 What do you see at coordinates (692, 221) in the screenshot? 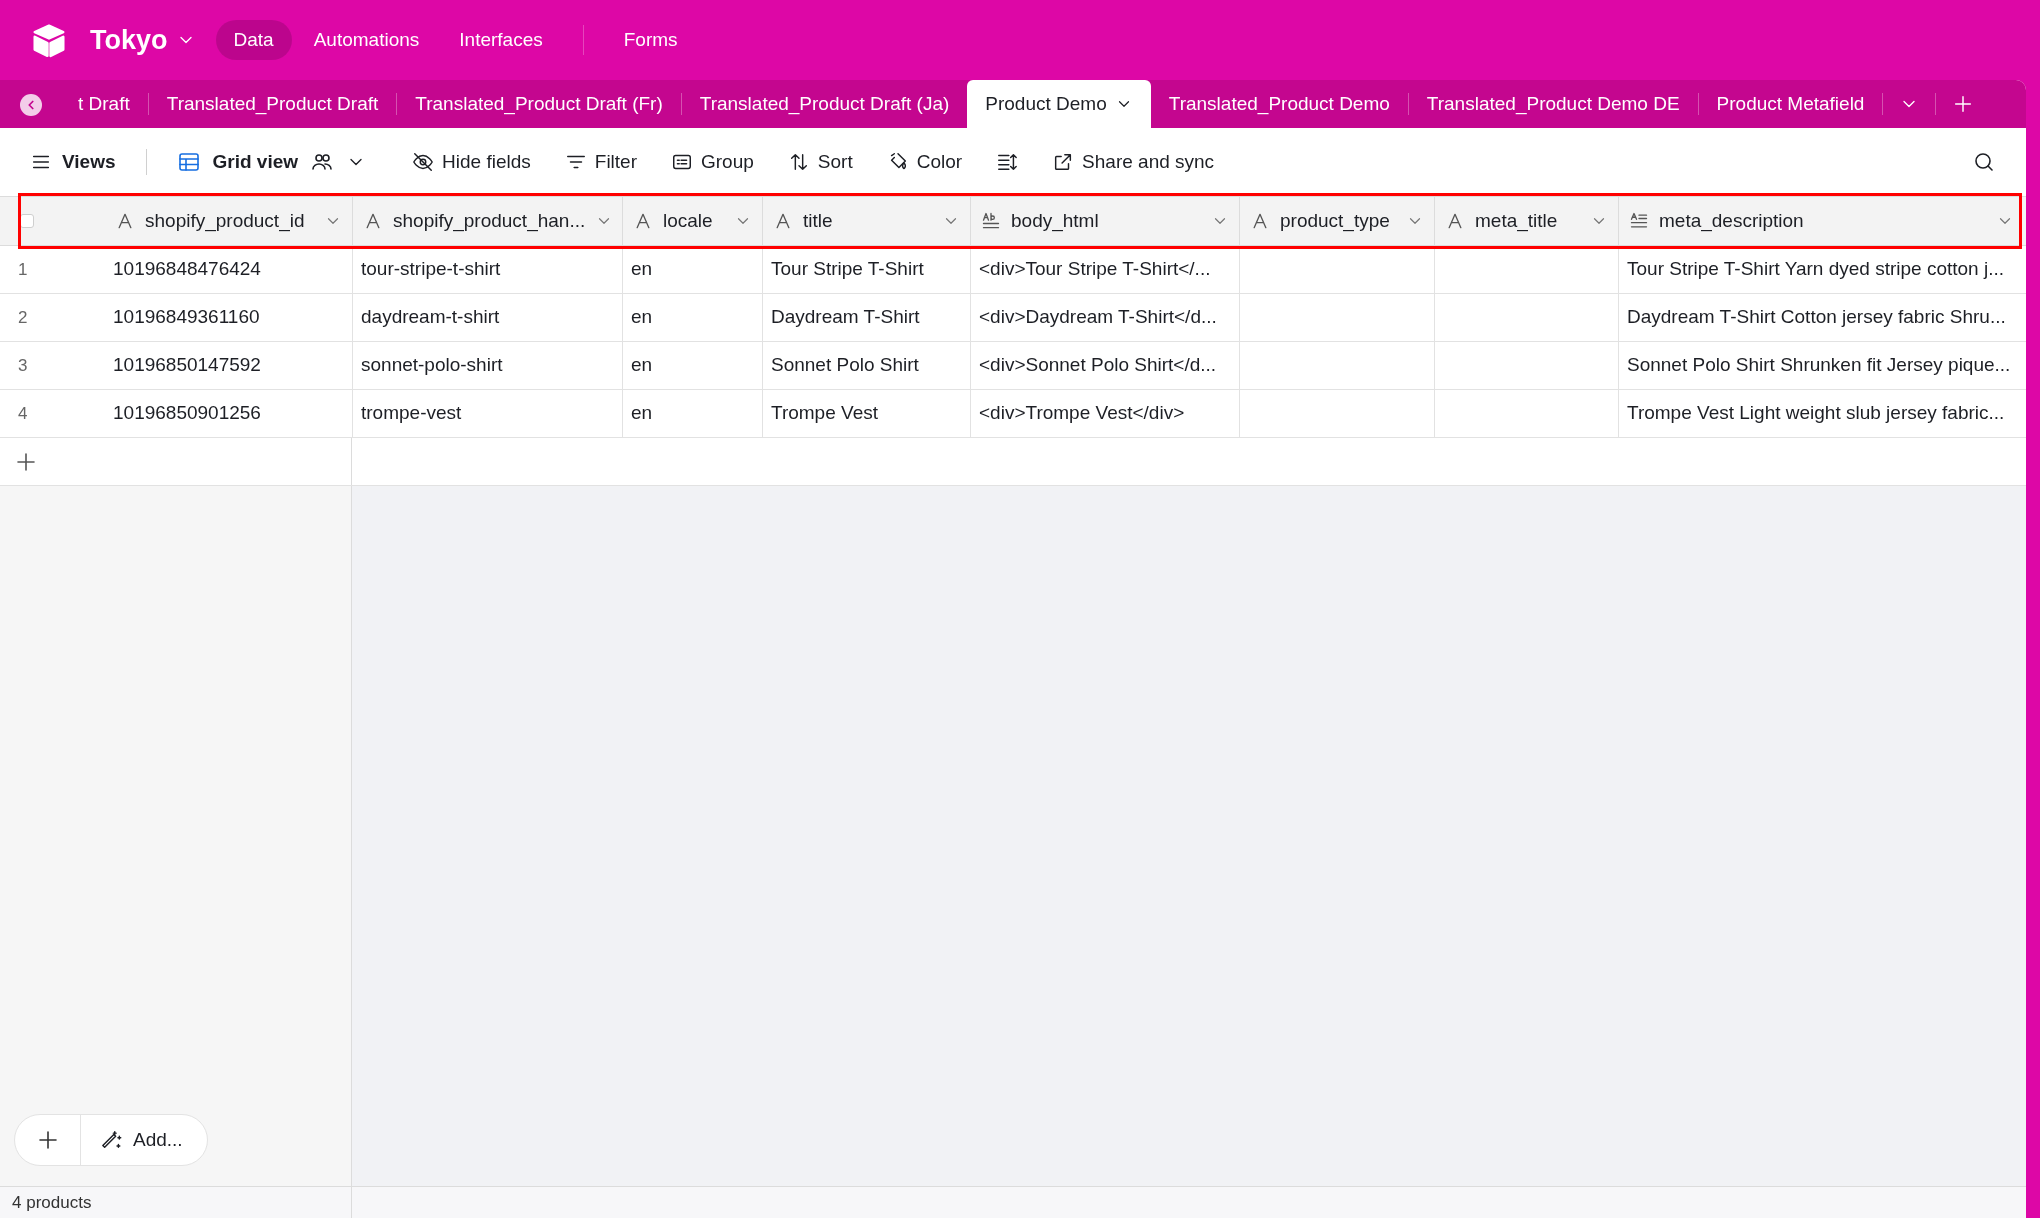
I see `column-header: locale` at bounding box center [692, 221].